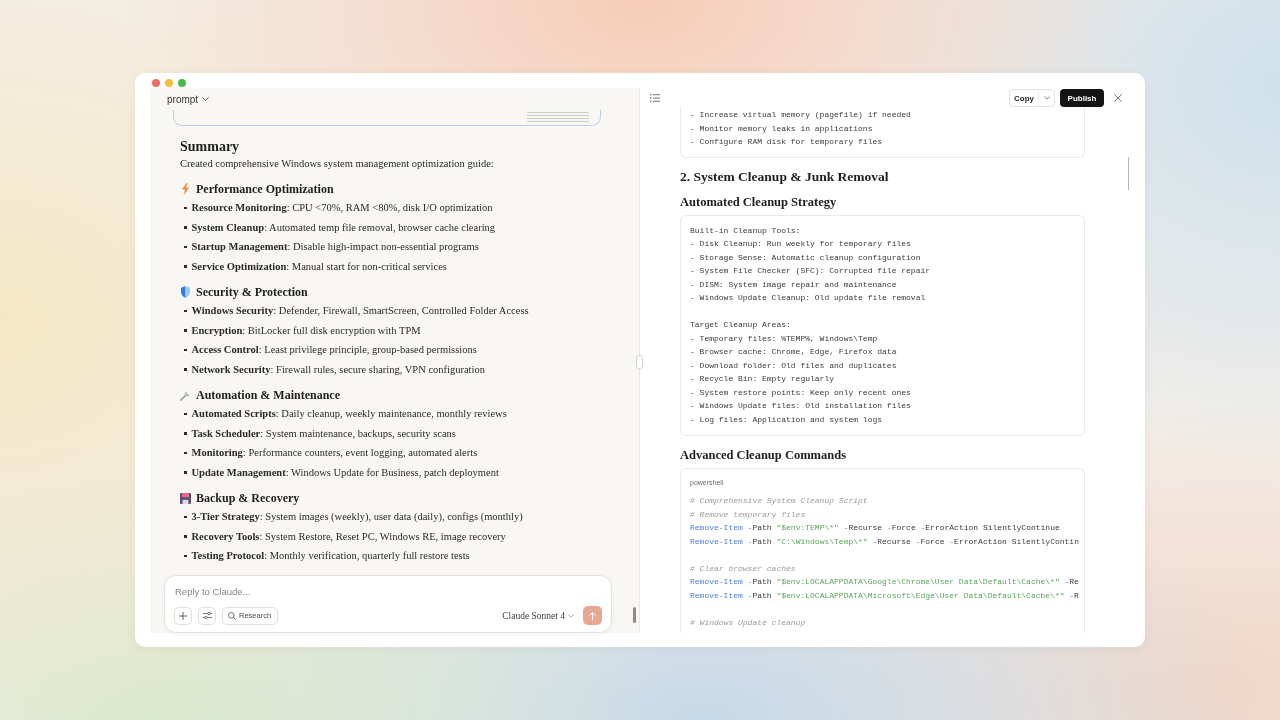  What do you see at coordinates (357, 517) in the screenshot?
I see `list-item: 3-Tier Strategy: System images (weekly), user data (daily), configs (monthly)` at bounding box center [357, 517].